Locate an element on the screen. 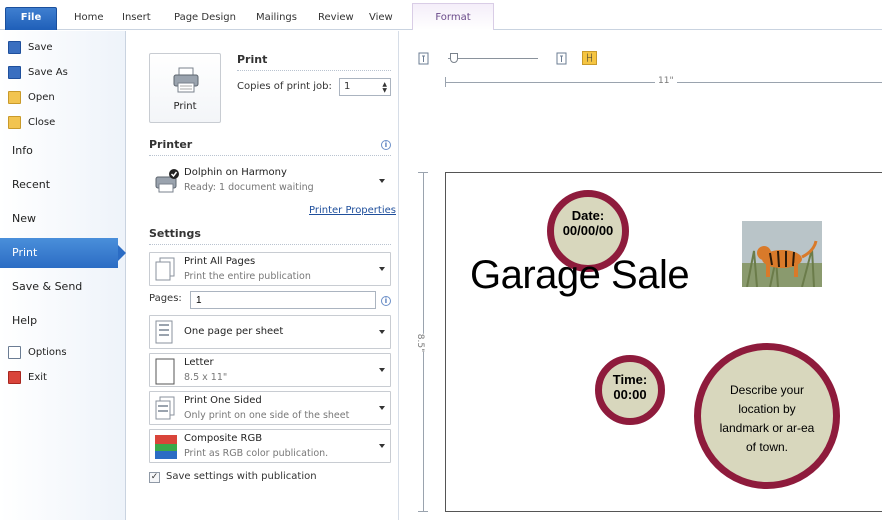 Image resolution: width=882 pixels, height=520 pixels. nav-item-label: Open is located at coordinates (41, 97).